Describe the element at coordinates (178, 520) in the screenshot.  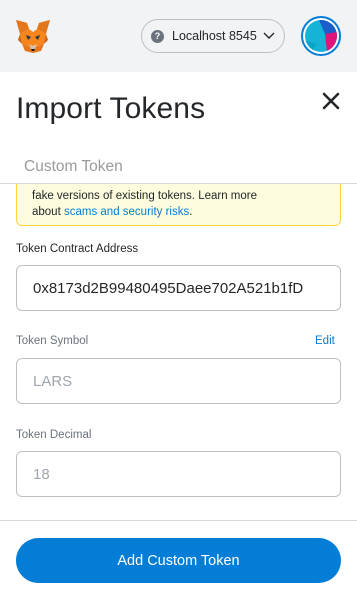
I see `footer-divider` at that location.